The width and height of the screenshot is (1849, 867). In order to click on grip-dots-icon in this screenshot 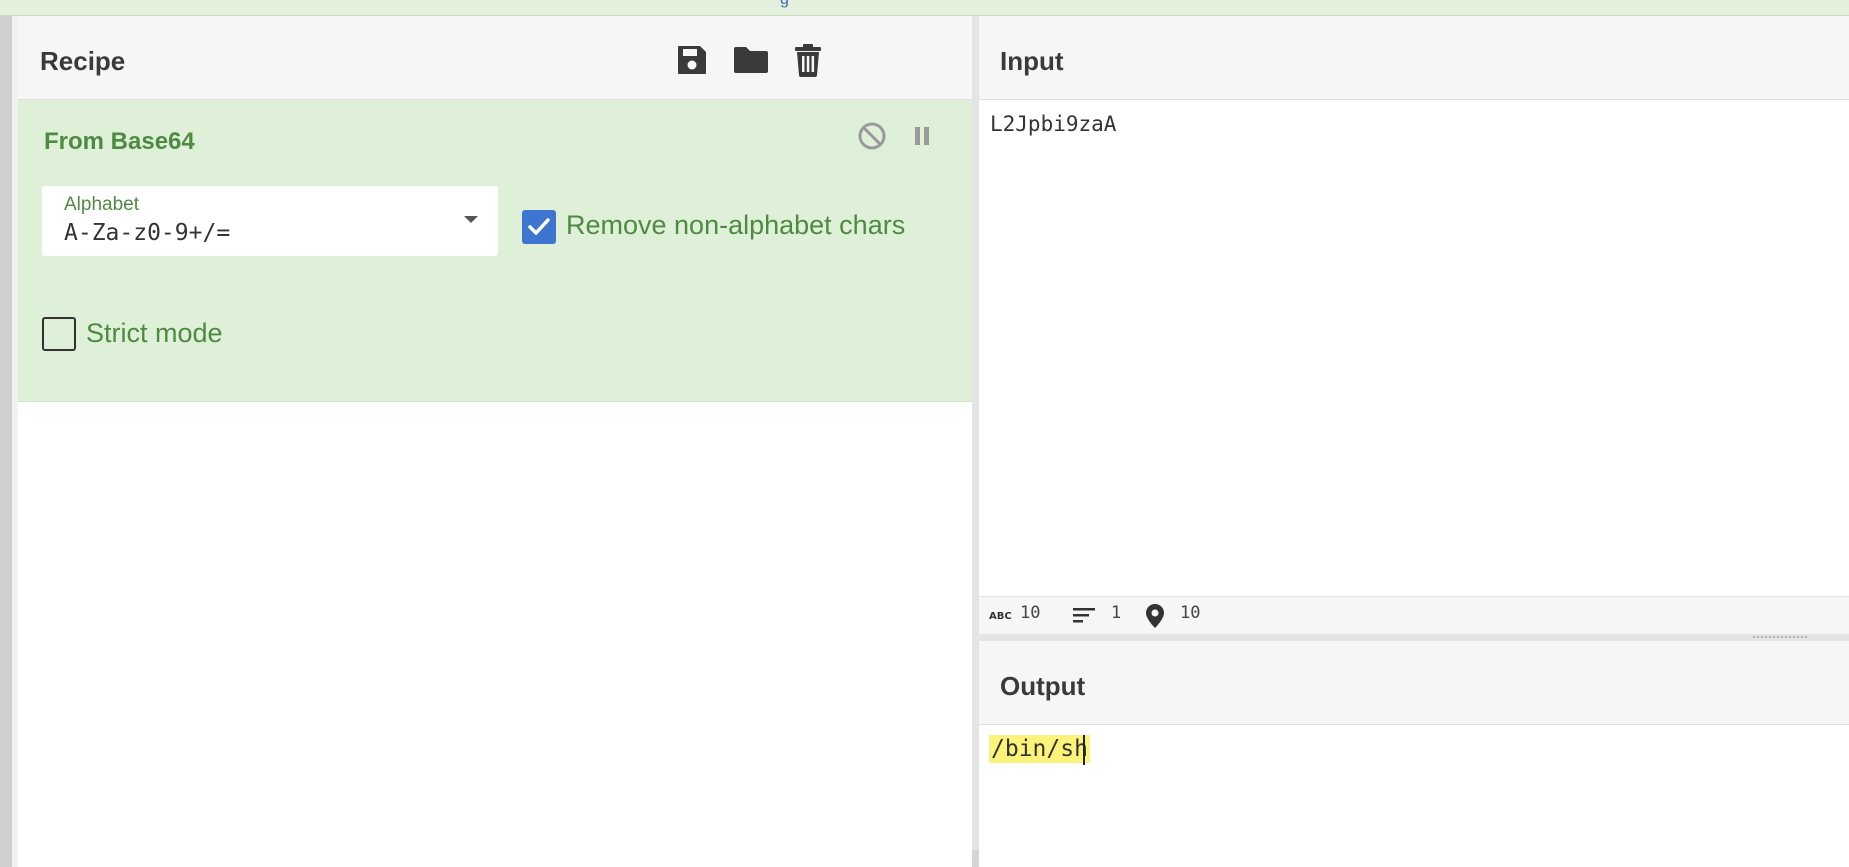, I will do `click(1780, 637)`.